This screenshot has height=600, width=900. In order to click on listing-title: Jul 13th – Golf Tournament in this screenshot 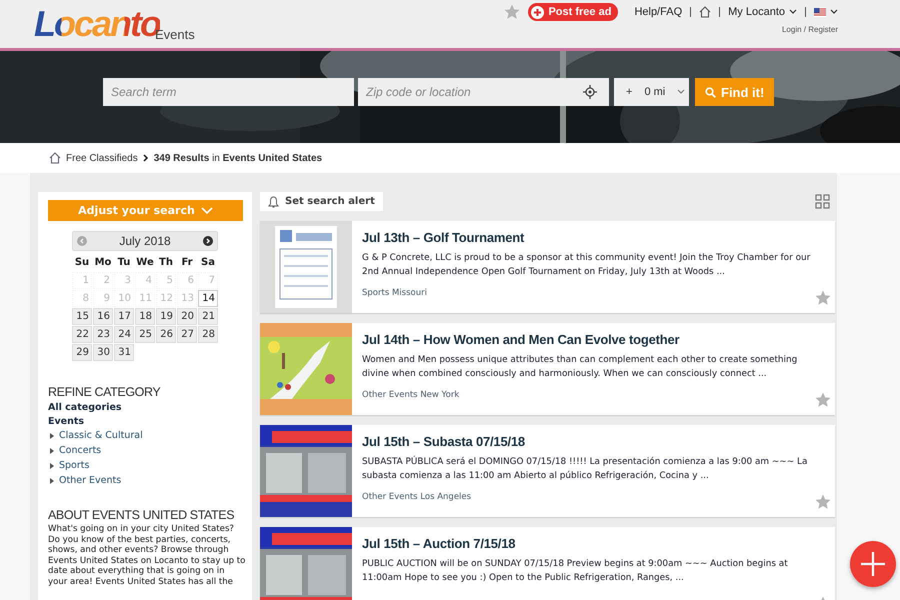, I will do `click(593, 237)`.